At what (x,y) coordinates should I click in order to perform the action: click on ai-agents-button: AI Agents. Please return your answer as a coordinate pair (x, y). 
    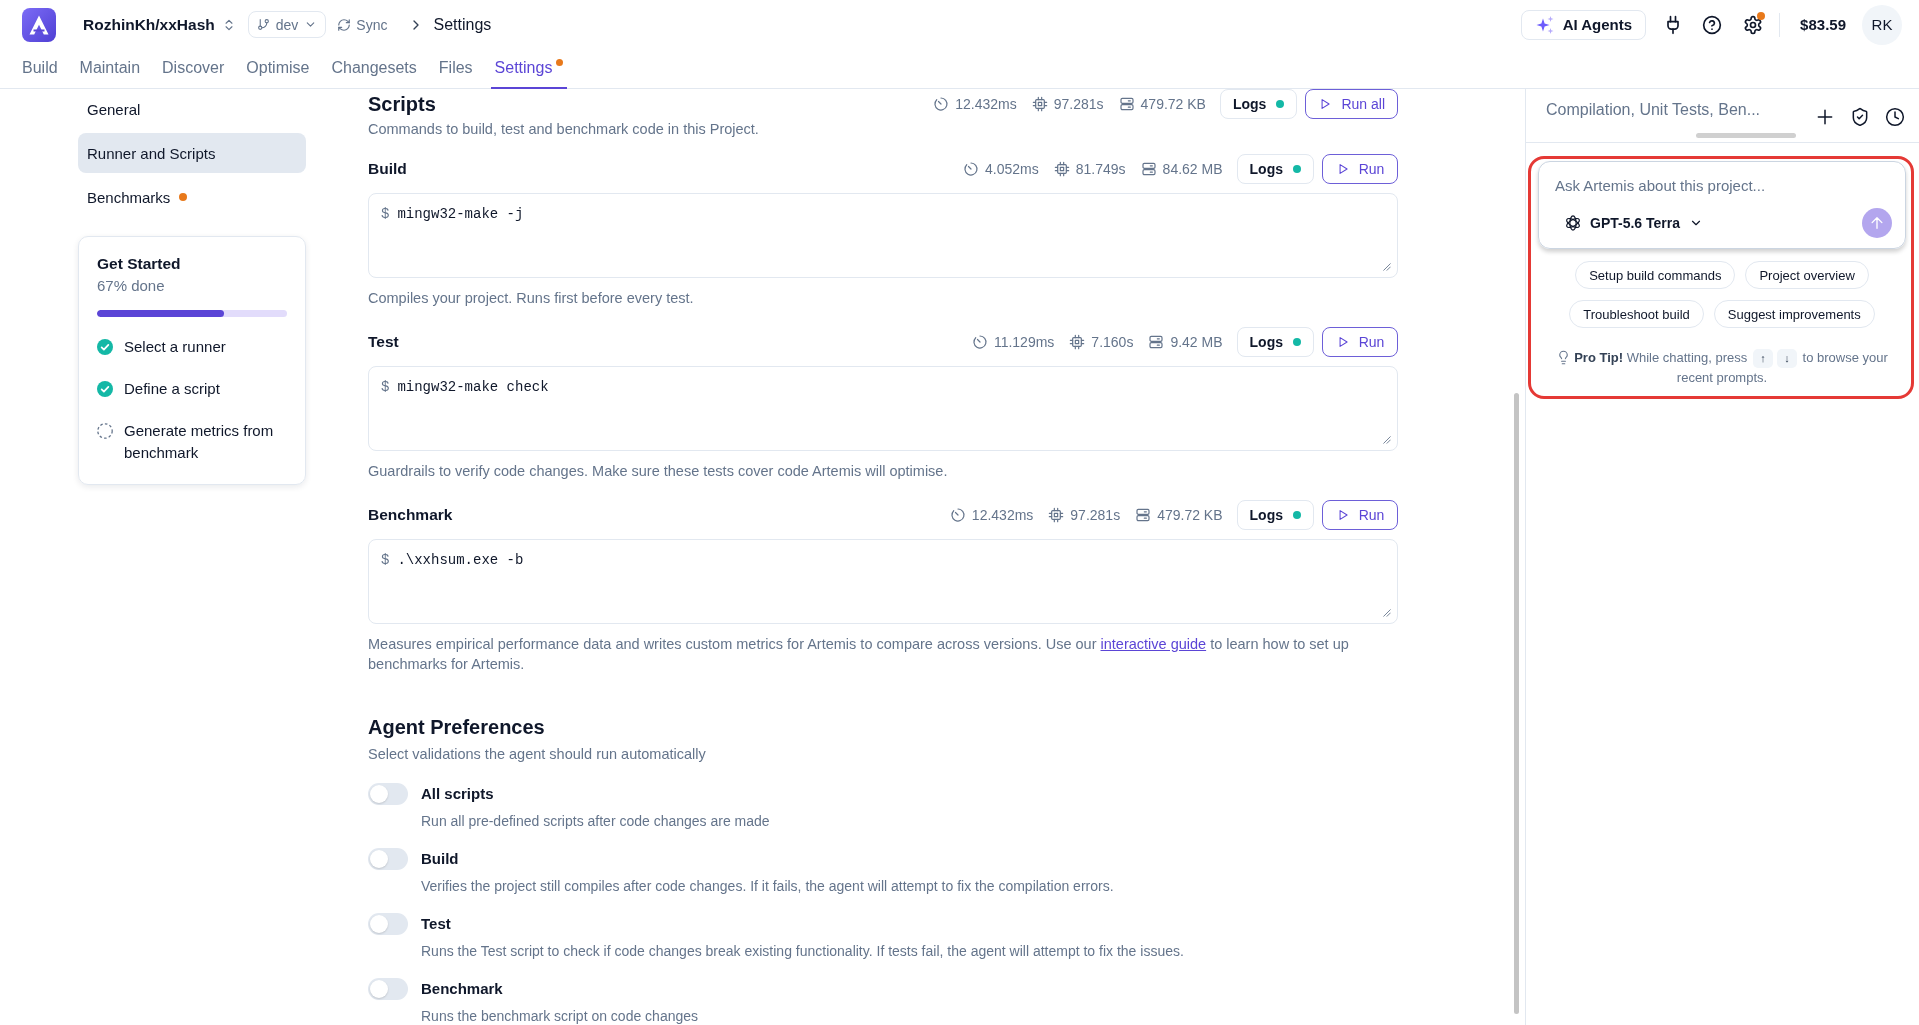
    Looking at the image, I should click on (1583, 24).